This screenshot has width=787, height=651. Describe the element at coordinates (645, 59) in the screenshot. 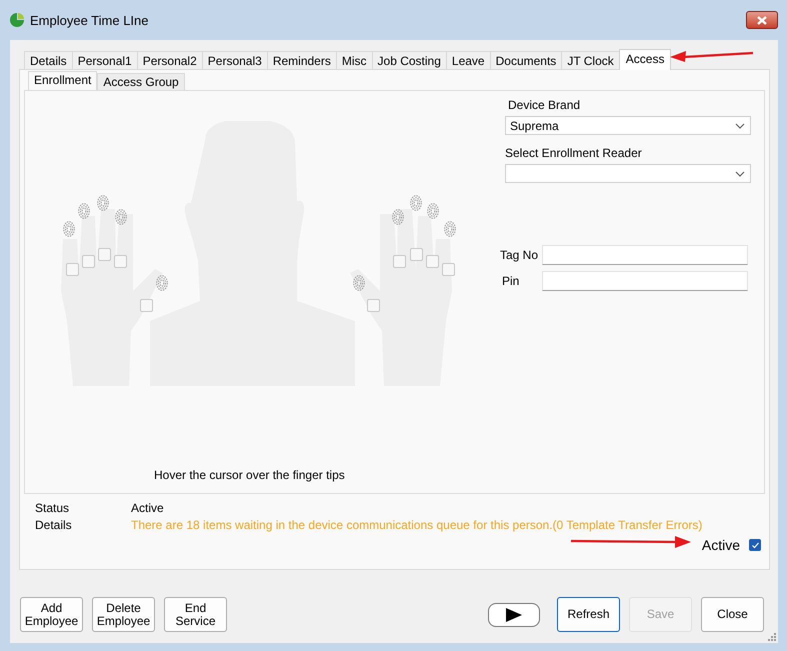

I see `tab: Access` at that location.